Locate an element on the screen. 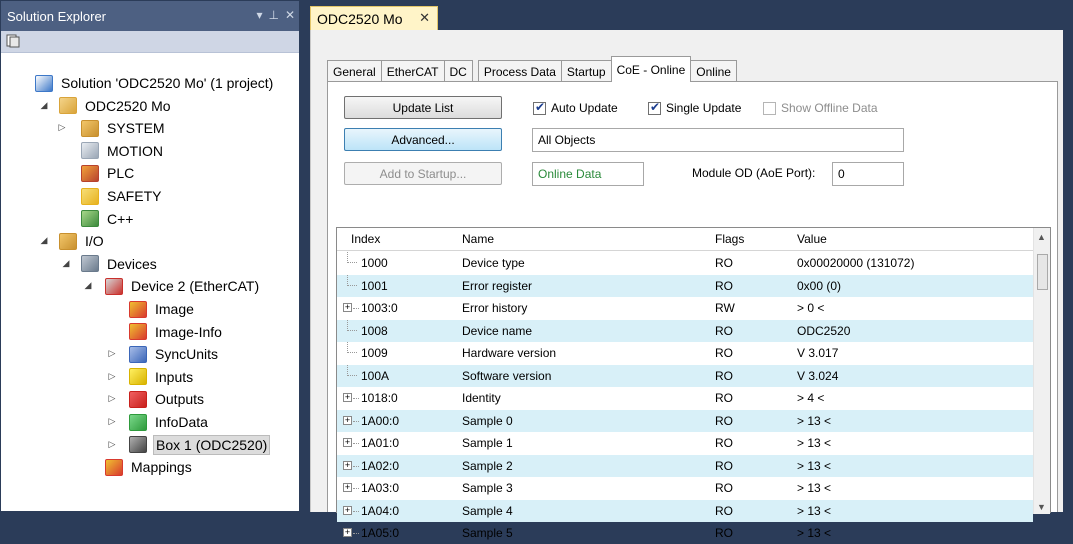  update-list-button: Update List is located at coordinates (423, 107).